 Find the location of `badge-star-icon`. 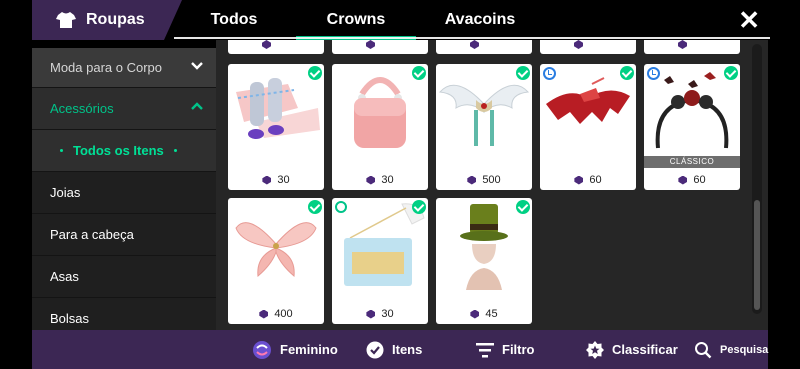

badge-star-icon is located at coordinates (595, 349).